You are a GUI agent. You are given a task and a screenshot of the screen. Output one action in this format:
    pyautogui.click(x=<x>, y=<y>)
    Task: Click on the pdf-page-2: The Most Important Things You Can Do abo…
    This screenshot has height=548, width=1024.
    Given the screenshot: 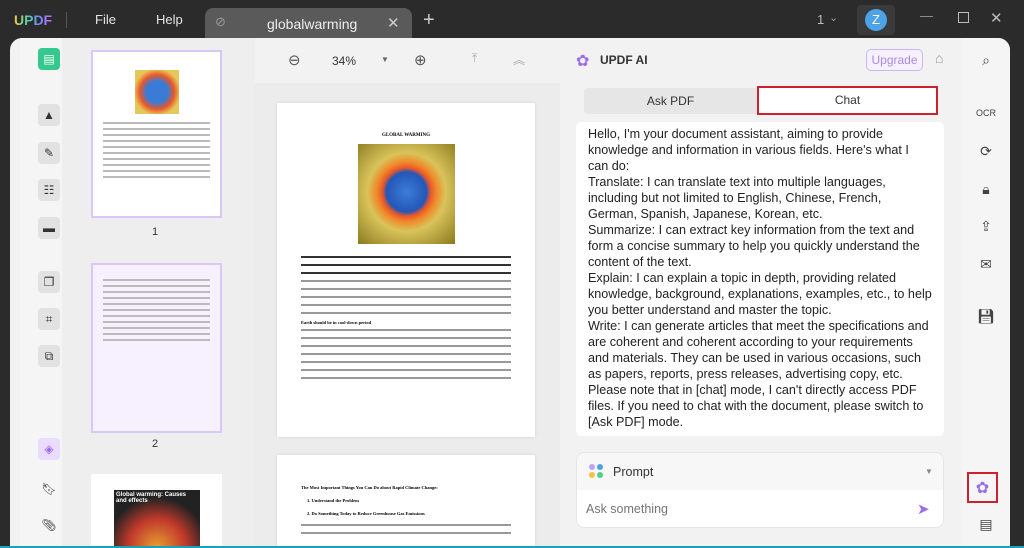 What is the action you would take?
    pyautogui.click(x=406, y=501)
    